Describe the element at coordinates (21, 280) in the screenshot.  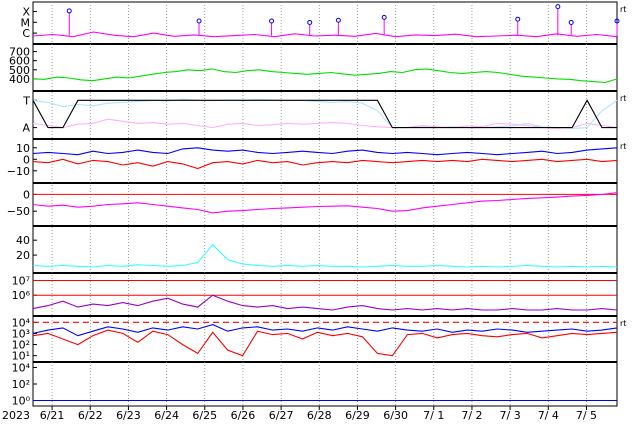
I see `panel7-y-label: 10⁷` at that location.